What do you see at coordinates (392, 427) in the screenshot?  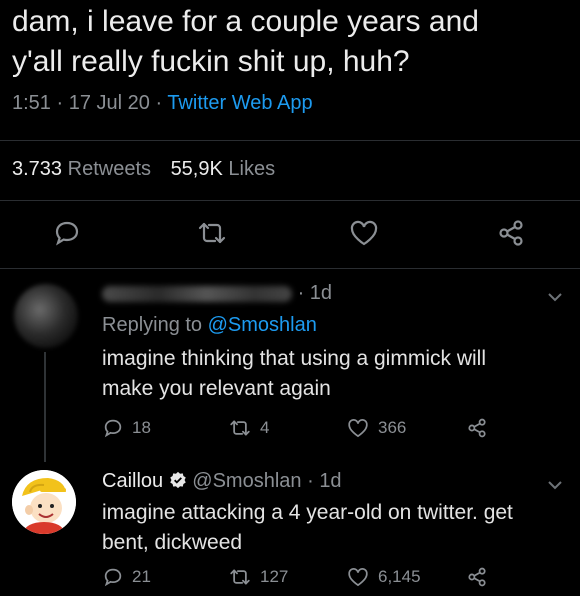 I see `like-count: 366` at bounding box center [392, 427].